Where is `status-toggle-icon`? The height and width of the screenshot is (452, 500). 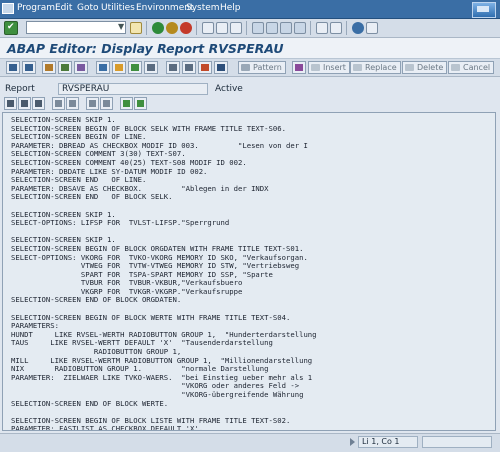 status-toggle-icon is located at coordinates (352, 442).